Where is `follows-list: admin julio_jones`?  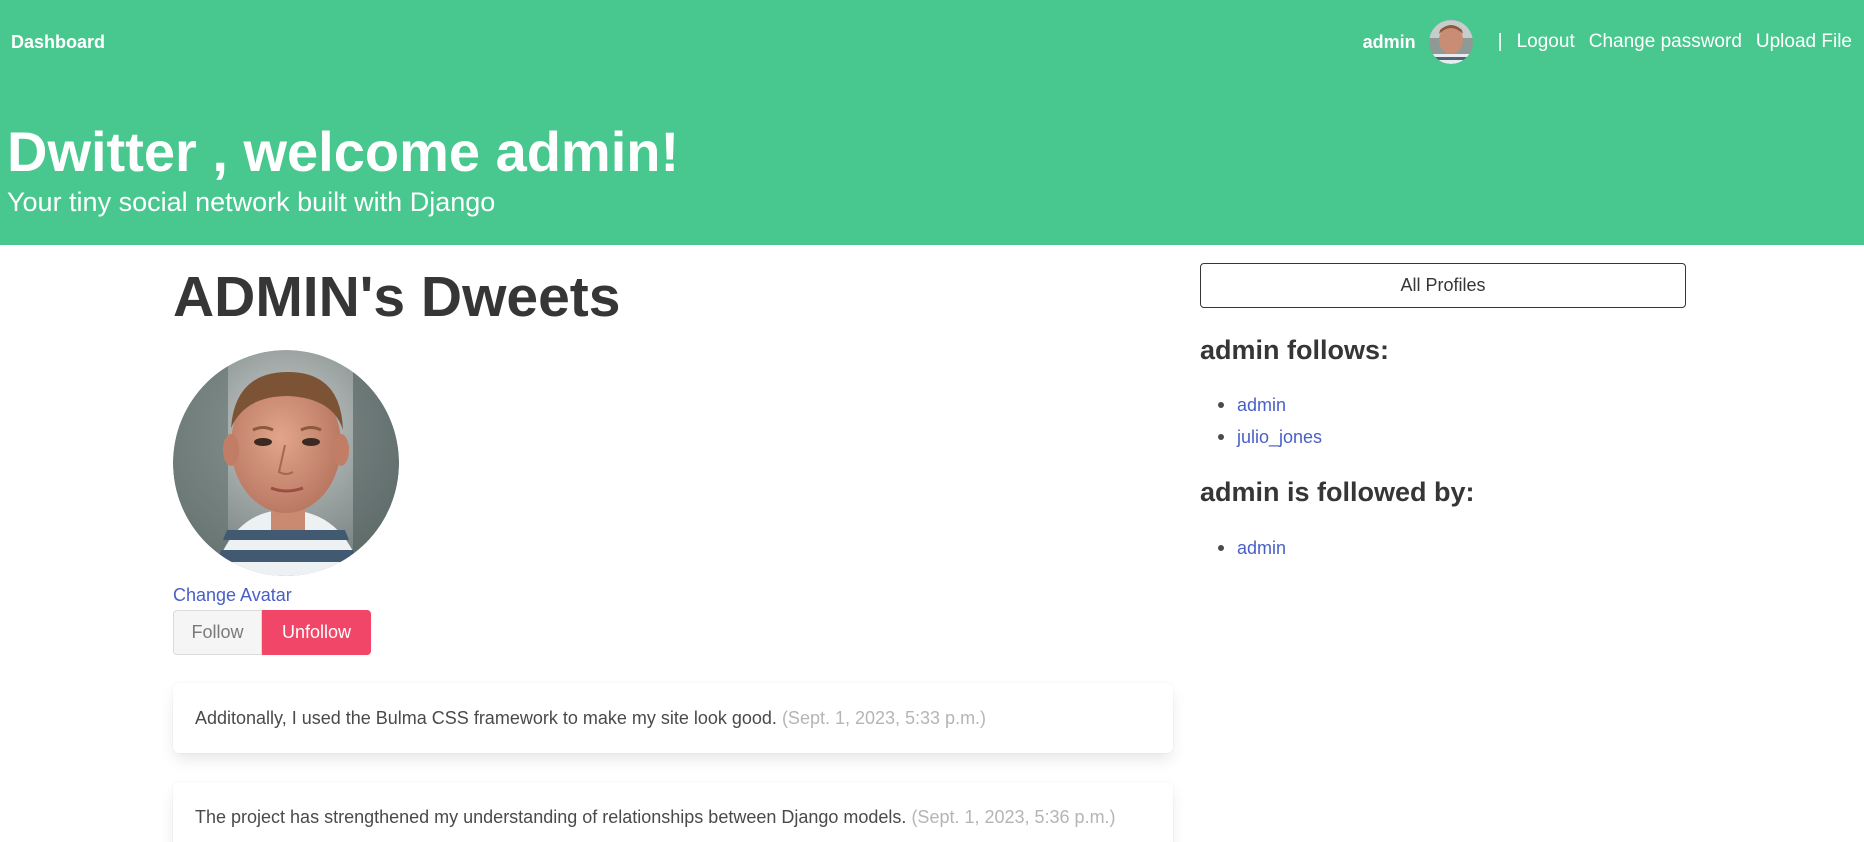 follows-list: admin julio_jones is located at coordinates (1270, 421).